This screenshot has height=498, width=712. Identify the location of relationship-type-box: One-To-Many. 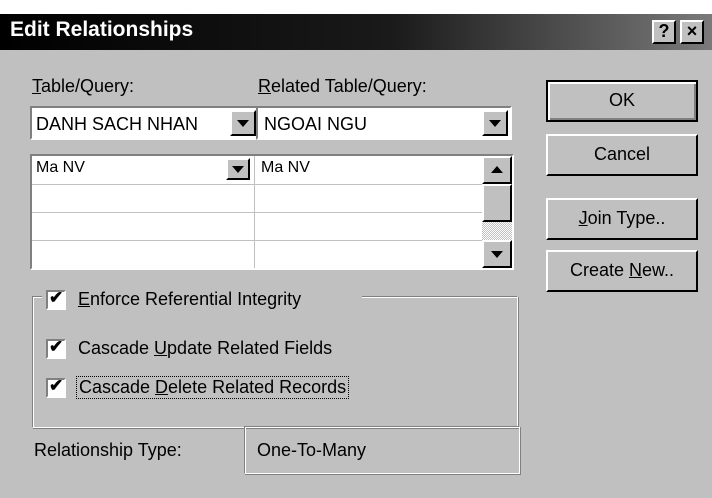
(382, 450).